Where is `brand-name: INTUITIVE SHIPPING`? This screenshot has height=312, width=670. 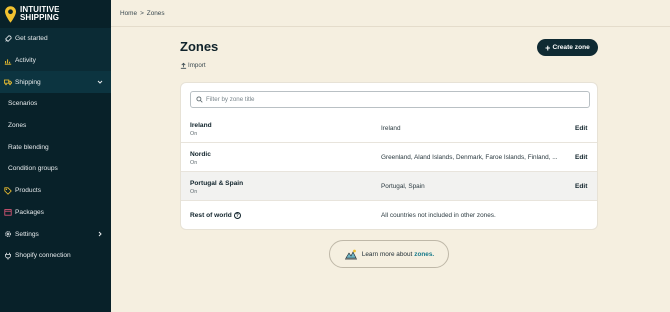 brand-name: INTUITIVE SHIPPING is located at coordinates (40, 14).